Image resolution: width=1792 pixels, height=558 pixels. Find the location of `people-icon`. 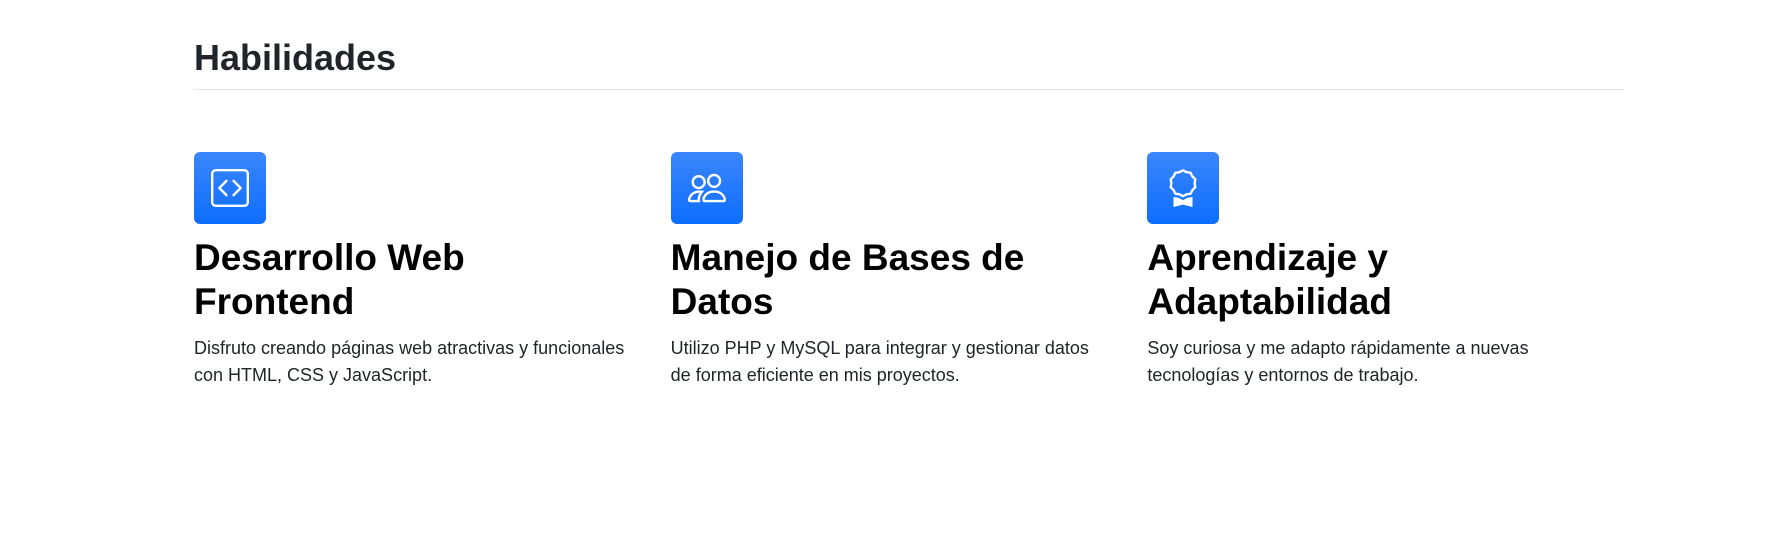

people-icon is located at coordinates (706, 188).